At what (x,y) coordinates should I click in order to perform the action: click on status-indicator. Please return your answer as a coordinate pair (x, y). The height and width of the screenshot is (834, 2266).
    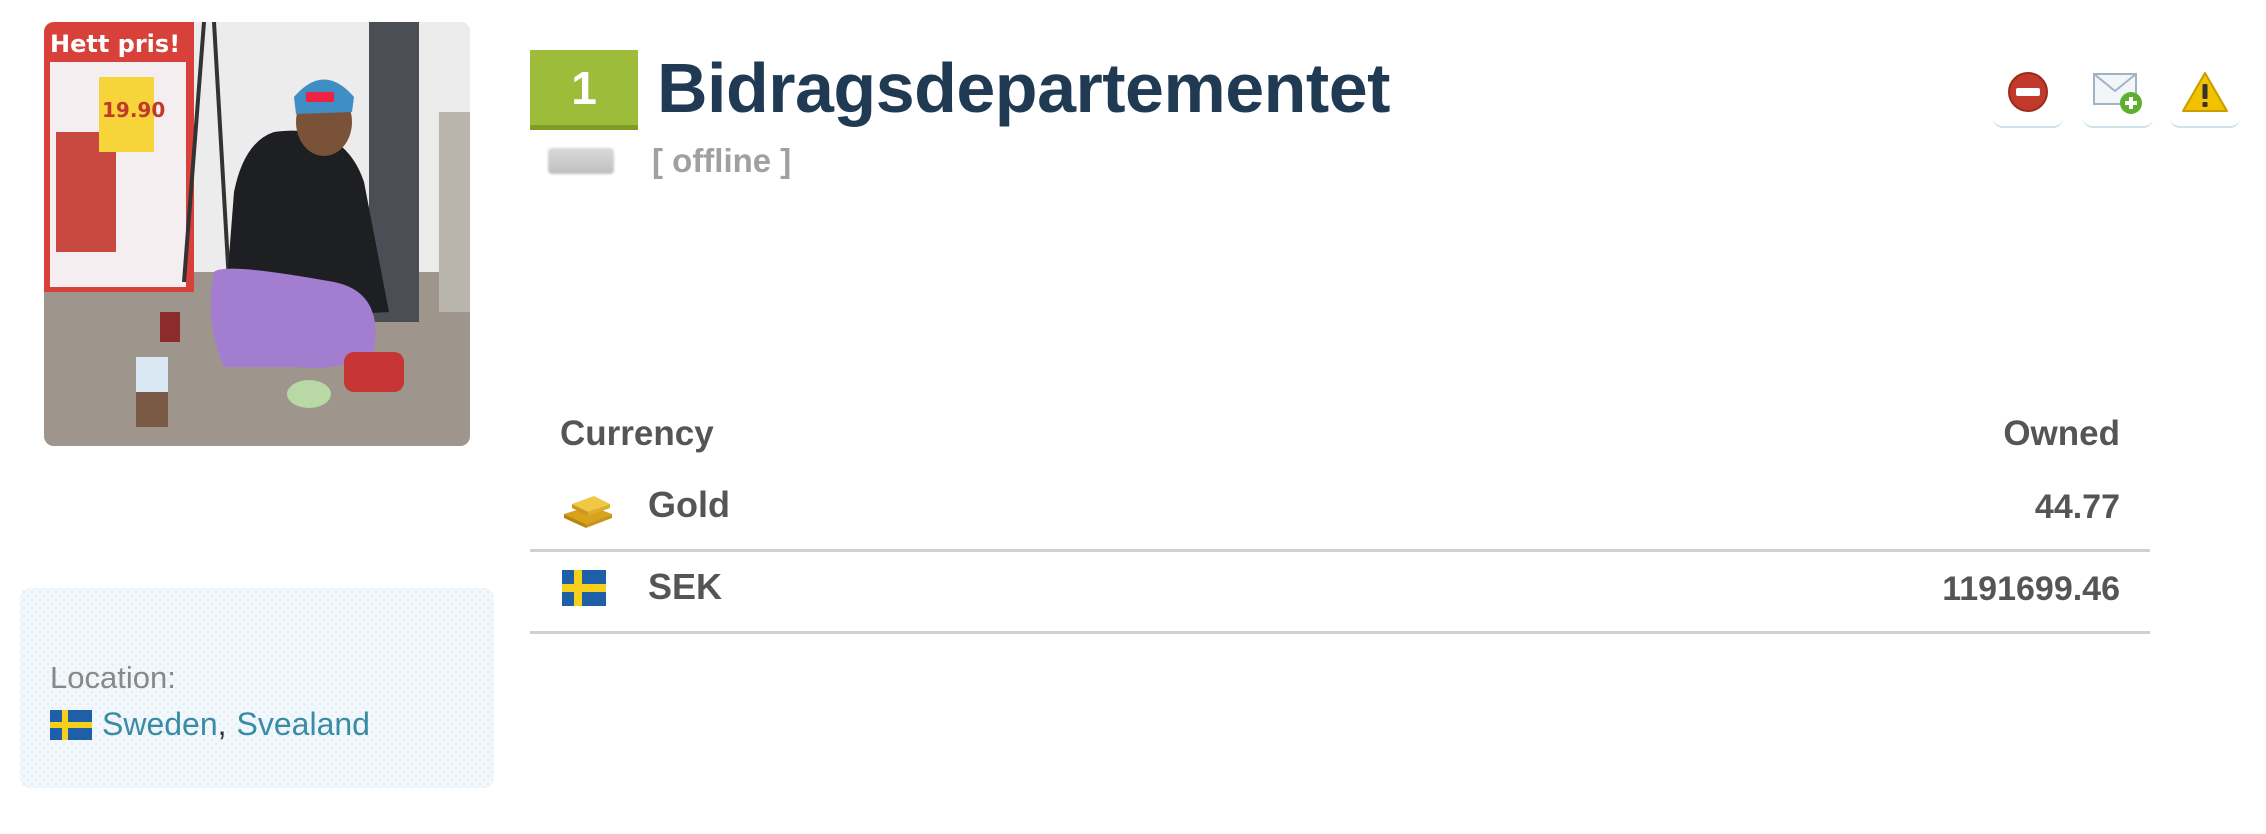
    Looking at the image, I should click on (581, 161).